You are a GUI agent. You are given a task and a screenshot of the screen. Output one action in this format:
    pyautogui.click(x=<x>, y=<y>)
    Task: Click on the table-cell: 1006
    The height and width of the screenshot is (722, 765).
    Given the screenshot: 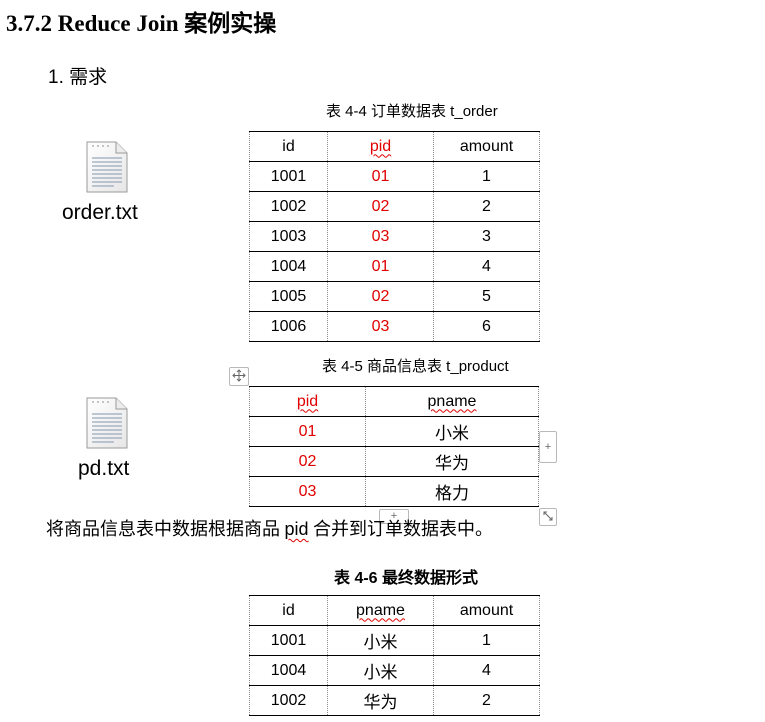 What is the action you would take?
    pyautogui.click(x=288, y=326)
    